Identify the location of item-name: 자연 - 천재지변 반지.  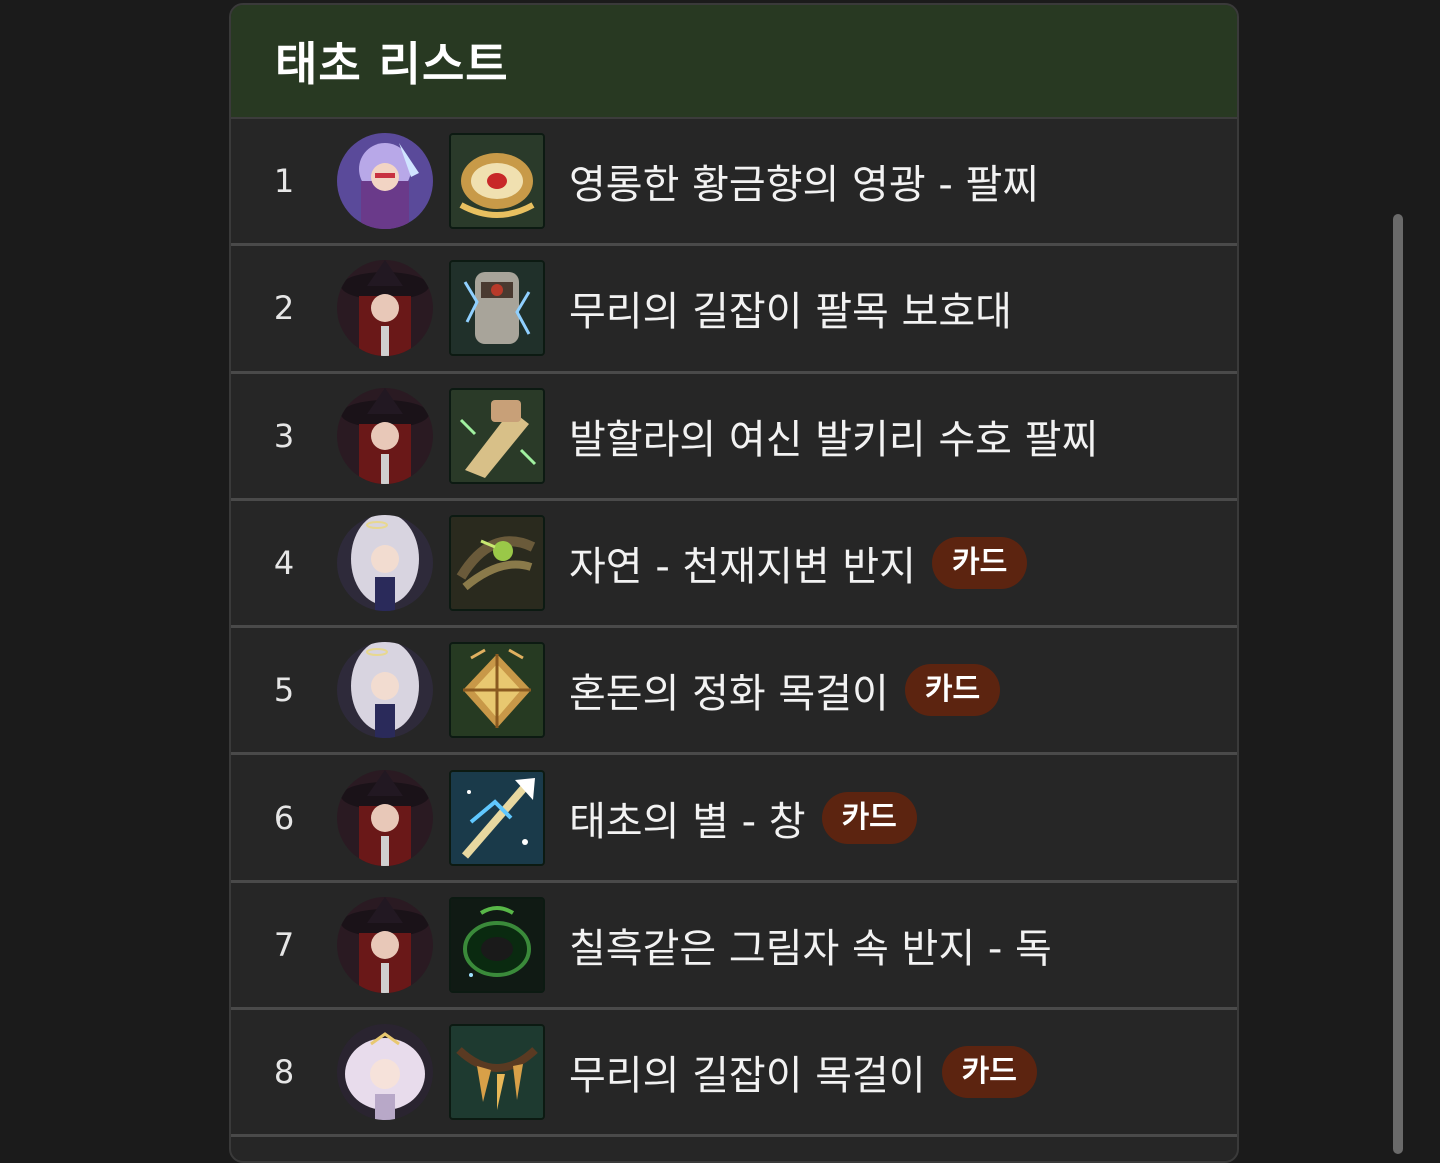
(742, 567).